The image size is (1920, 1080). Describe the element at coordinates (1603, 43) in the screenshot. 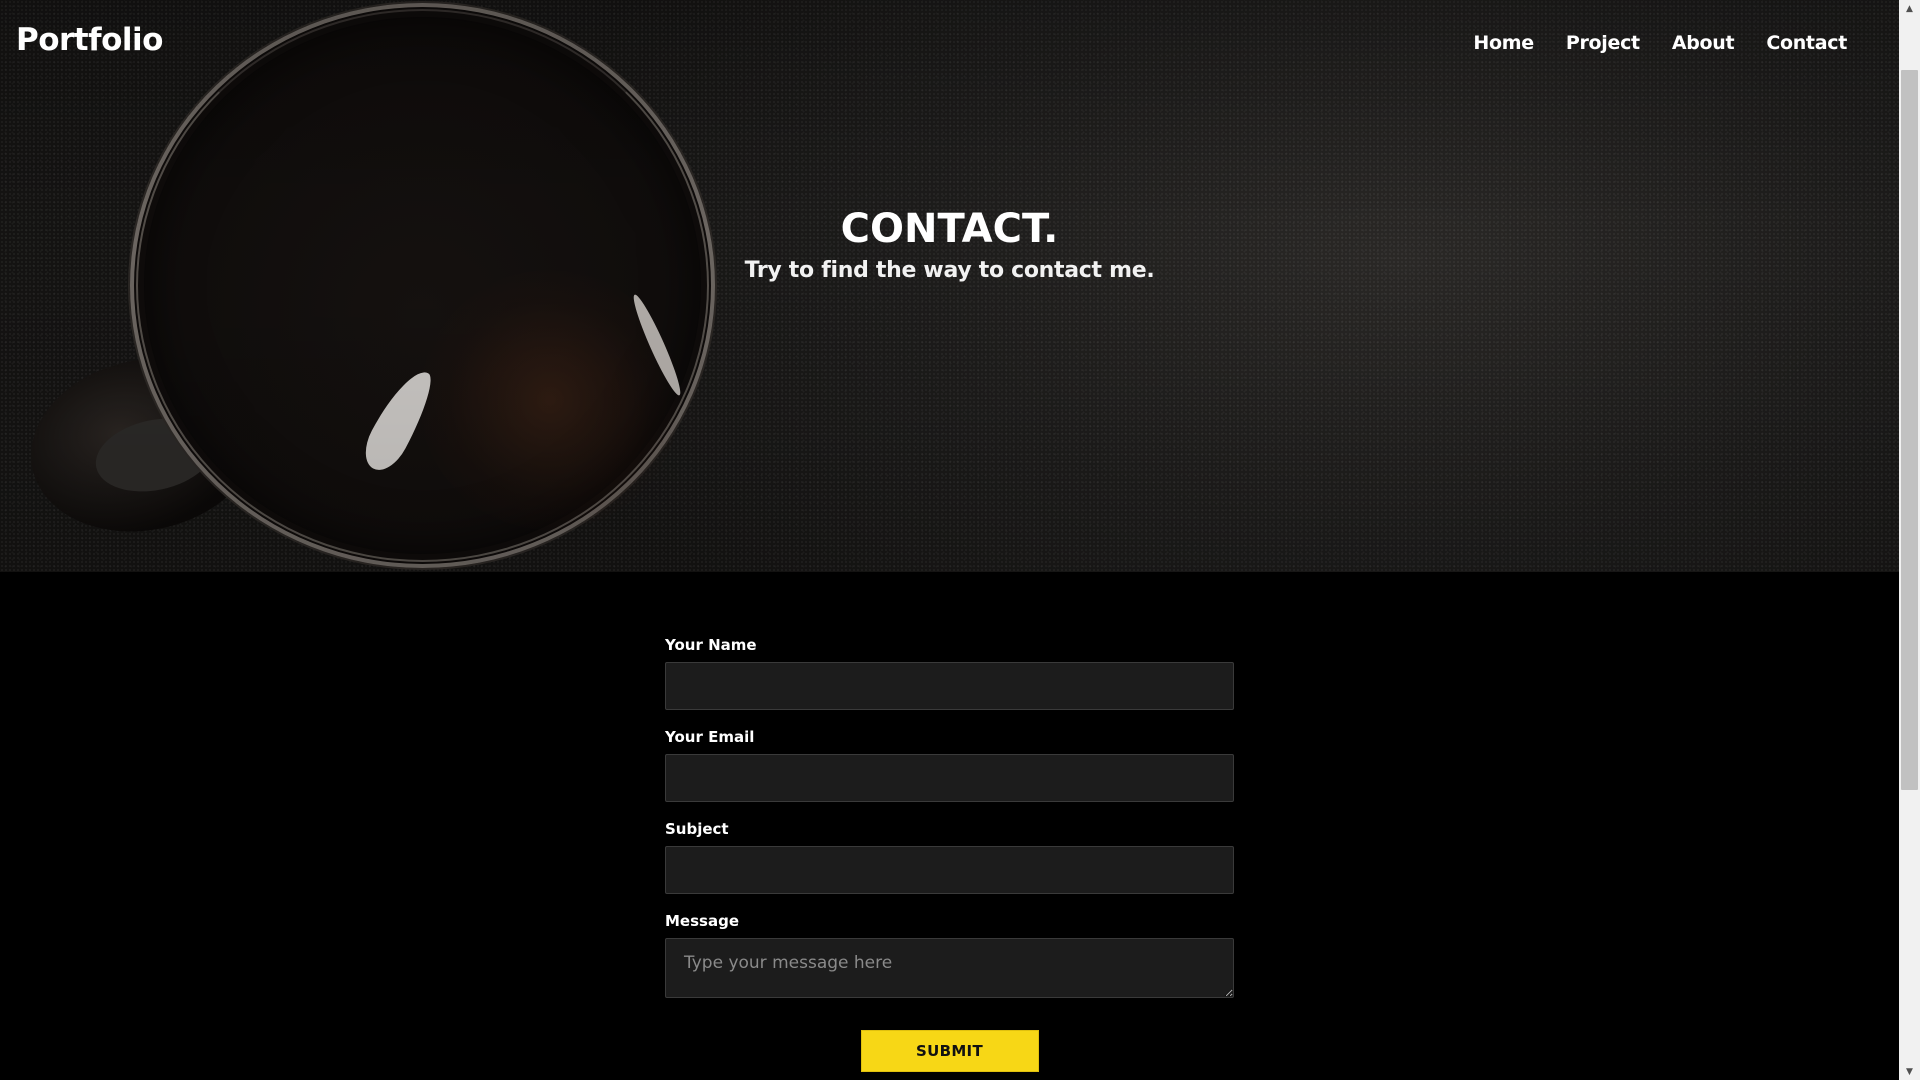

I see `nav-project-link: Project` at that location.